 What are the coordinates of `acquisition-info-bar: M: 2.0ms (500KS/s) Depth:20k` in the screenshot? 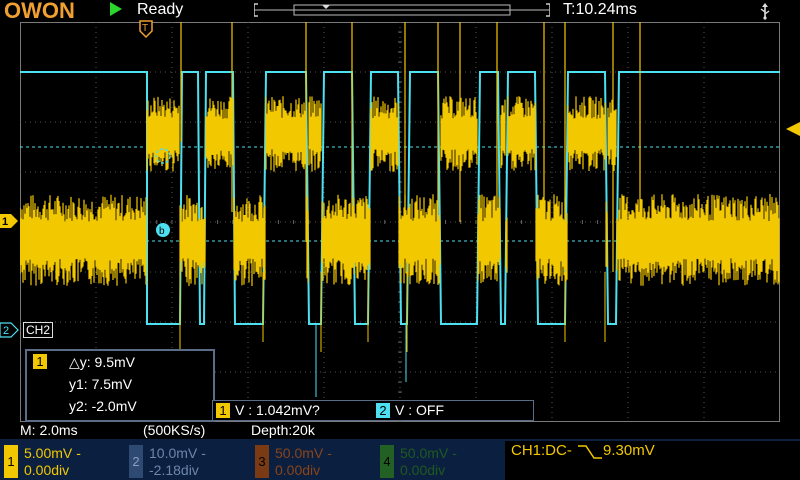 It's located at (400, 430).